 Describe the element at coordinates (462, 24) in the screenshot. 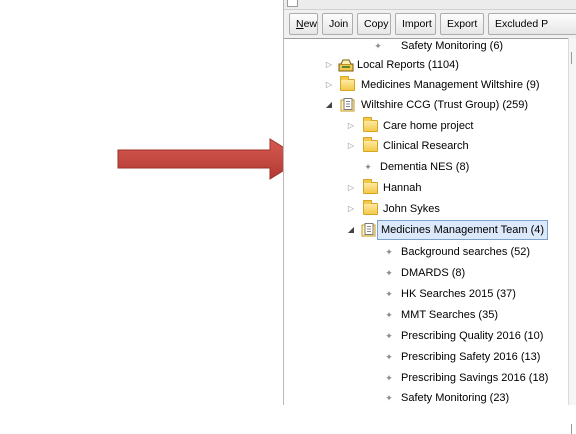

I see `export-button: Export` at that location.